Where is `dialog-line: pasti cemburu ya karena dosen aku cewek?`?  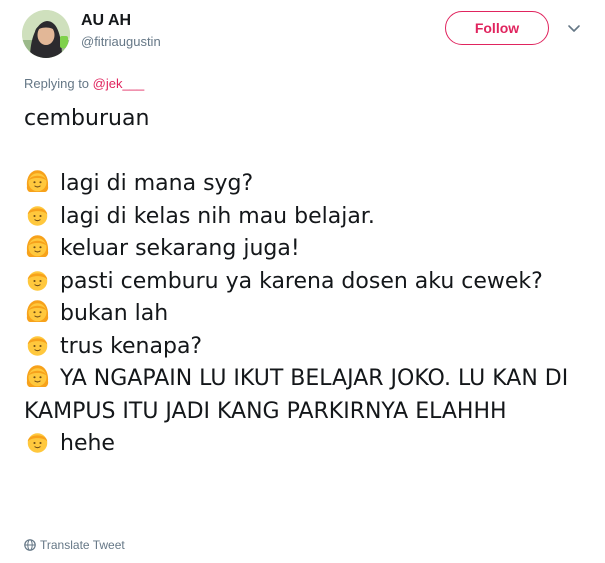 dialog-line: pasti cemburu ya karena dosen aku cewek? is located at coordinates (306, 282).